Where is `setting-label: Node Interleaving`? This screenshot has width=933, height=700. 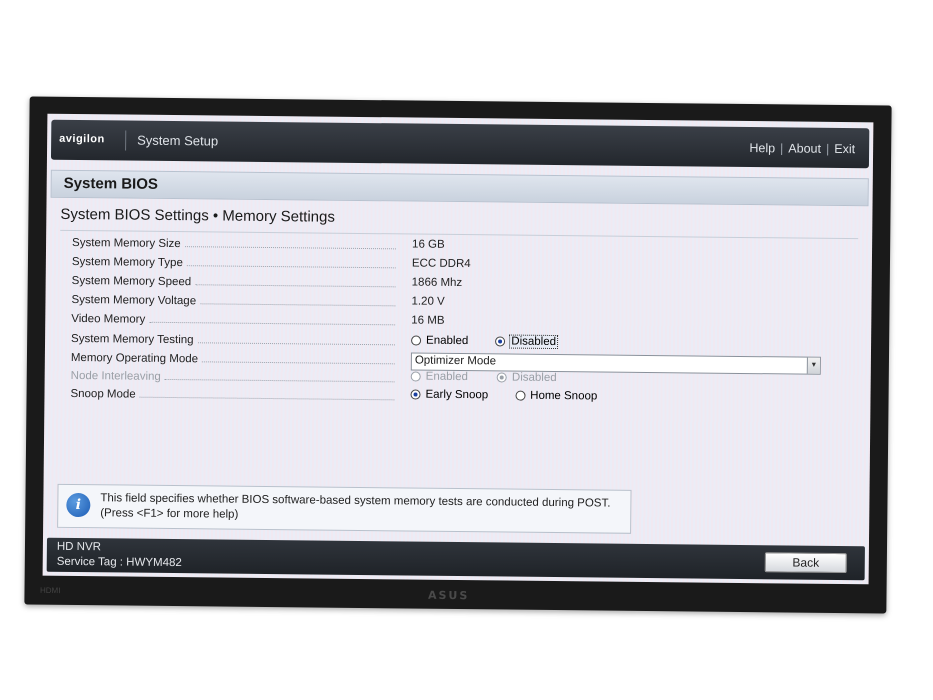
setting-label: Node Interleaving is located at coordinates (115, 376).